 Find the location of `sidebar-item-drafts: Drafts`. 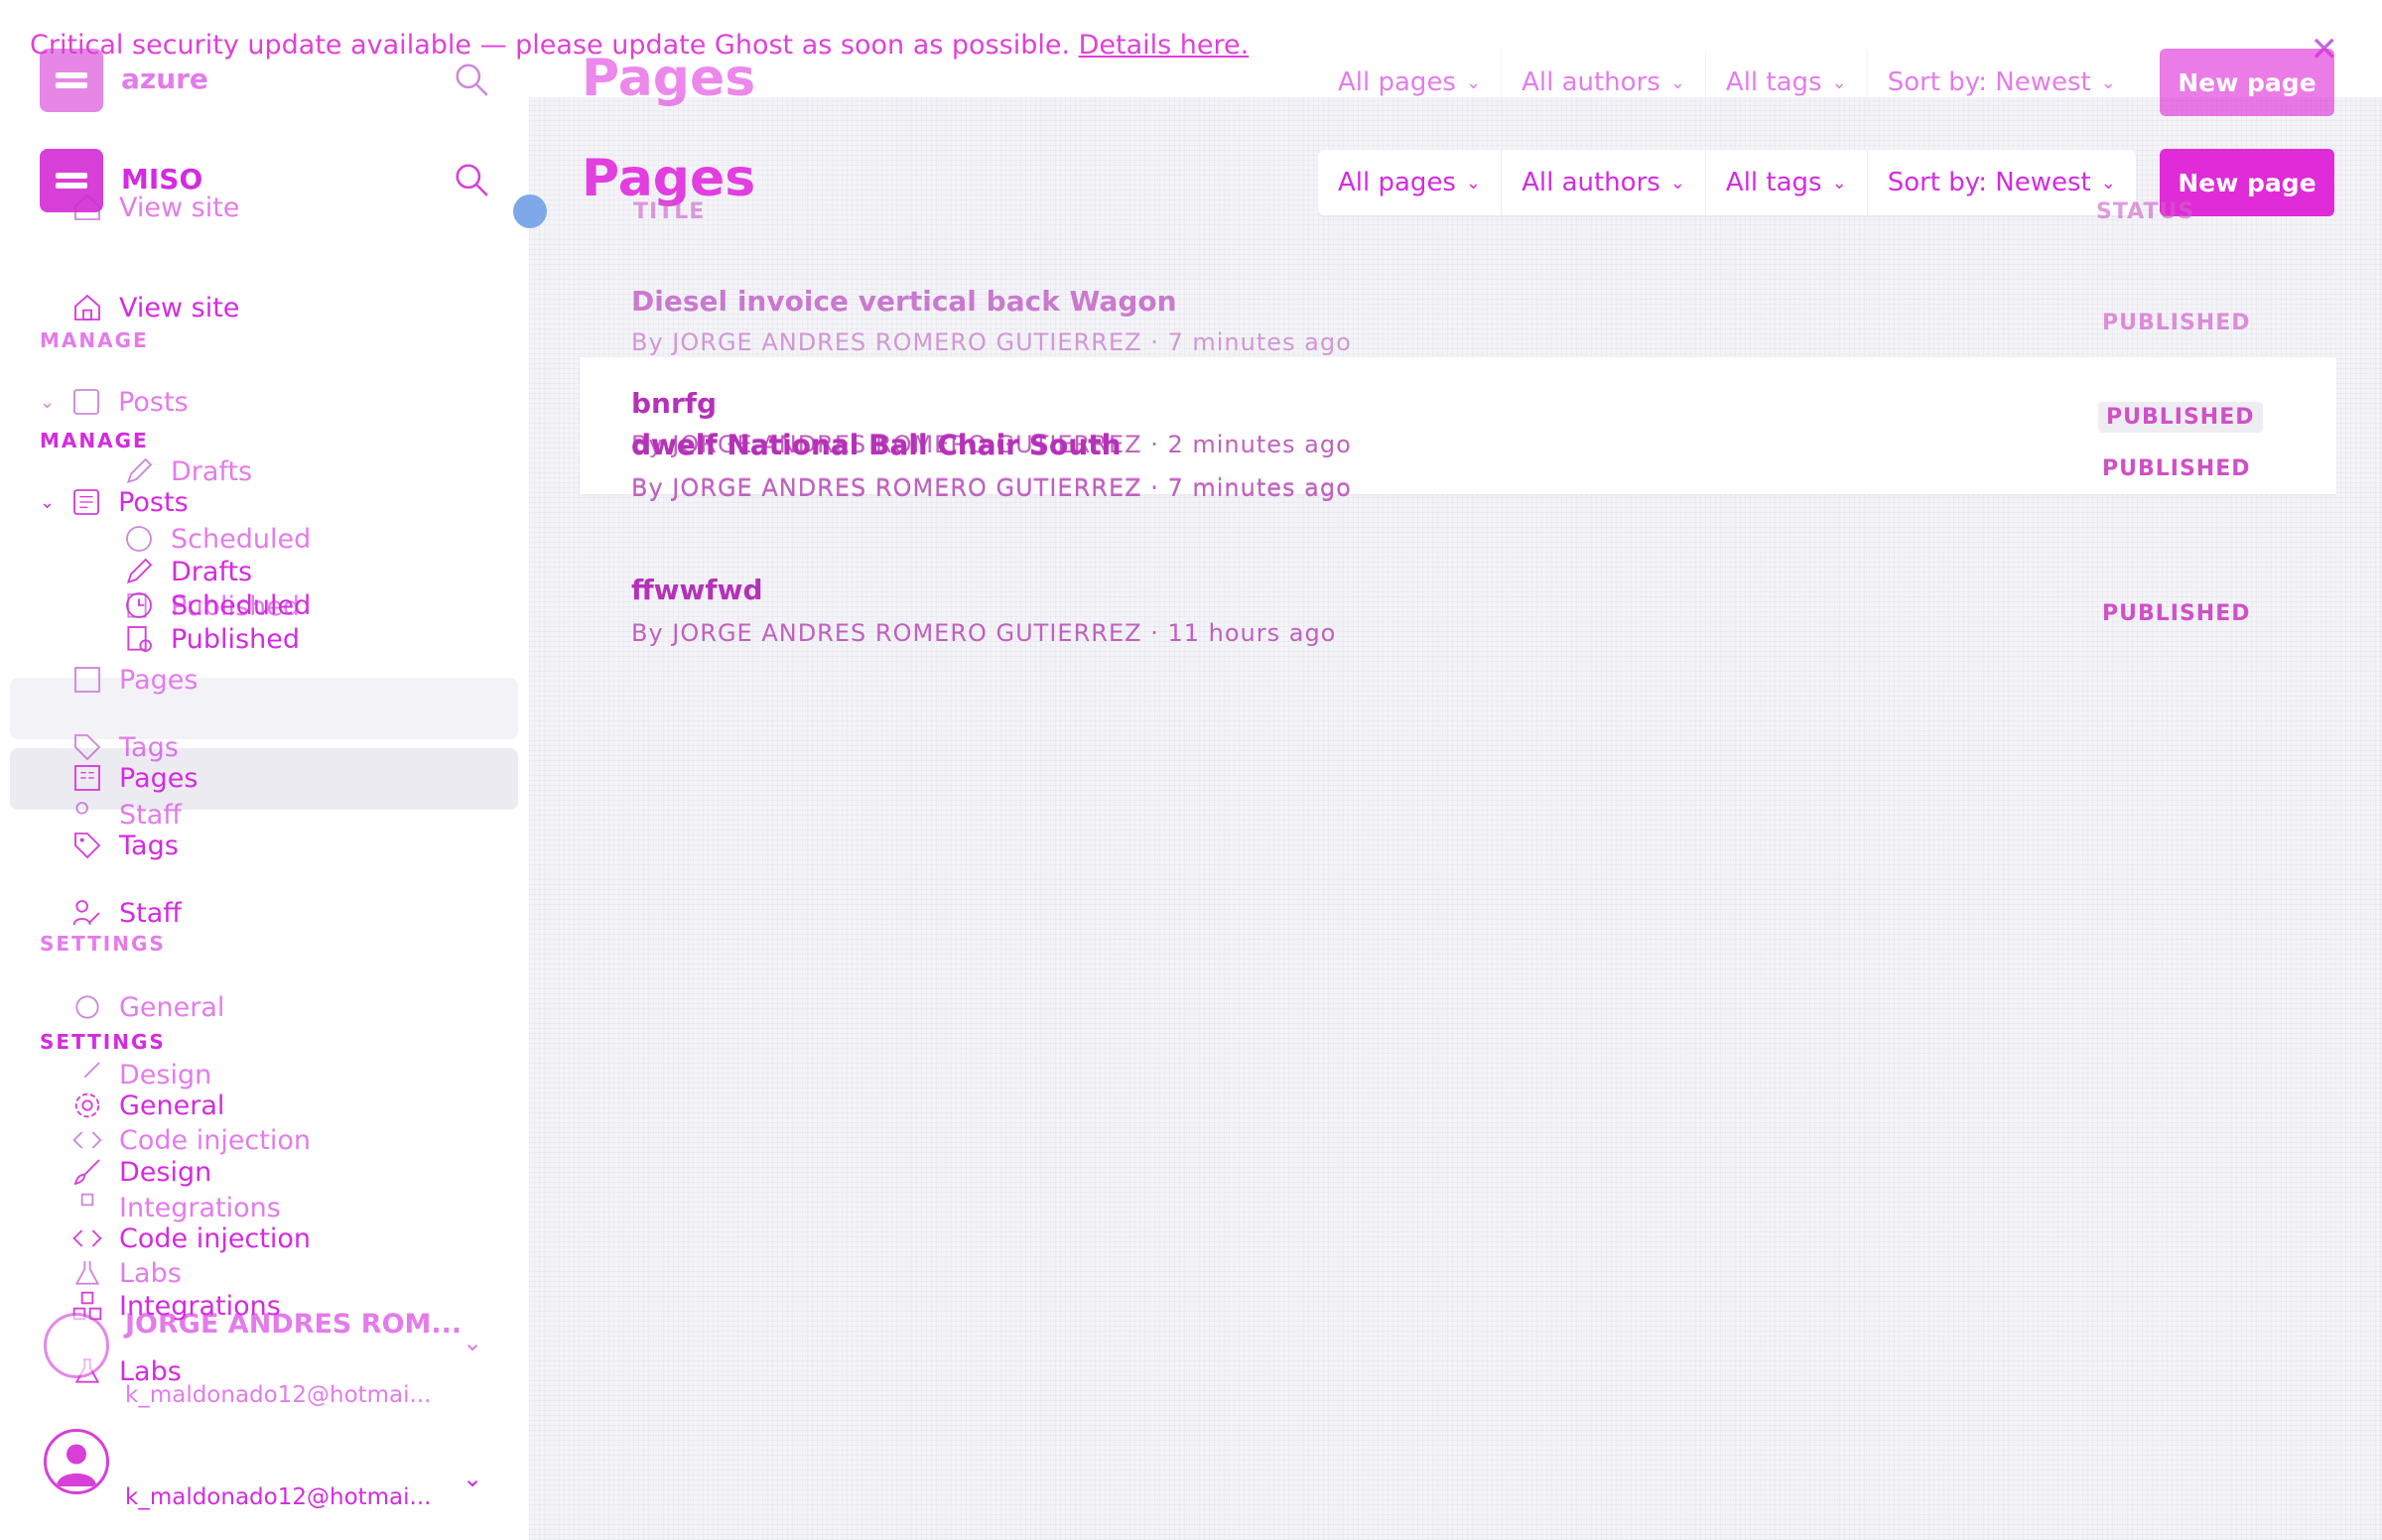

sidebar-item-drafts: Drafts is located at coordinates (187, 471).